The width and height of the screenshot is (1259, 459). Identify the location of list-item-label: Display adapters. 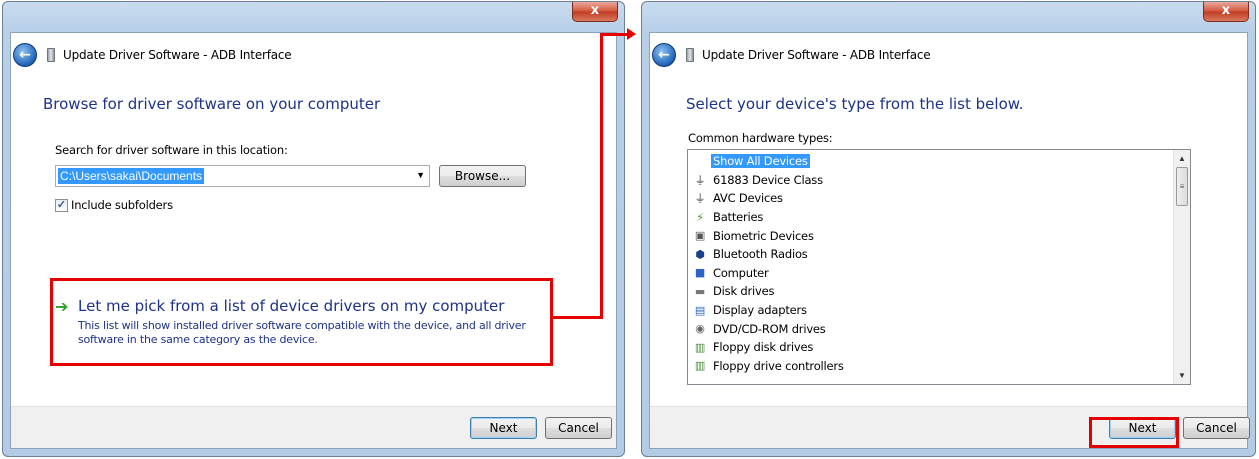
(760, 310).